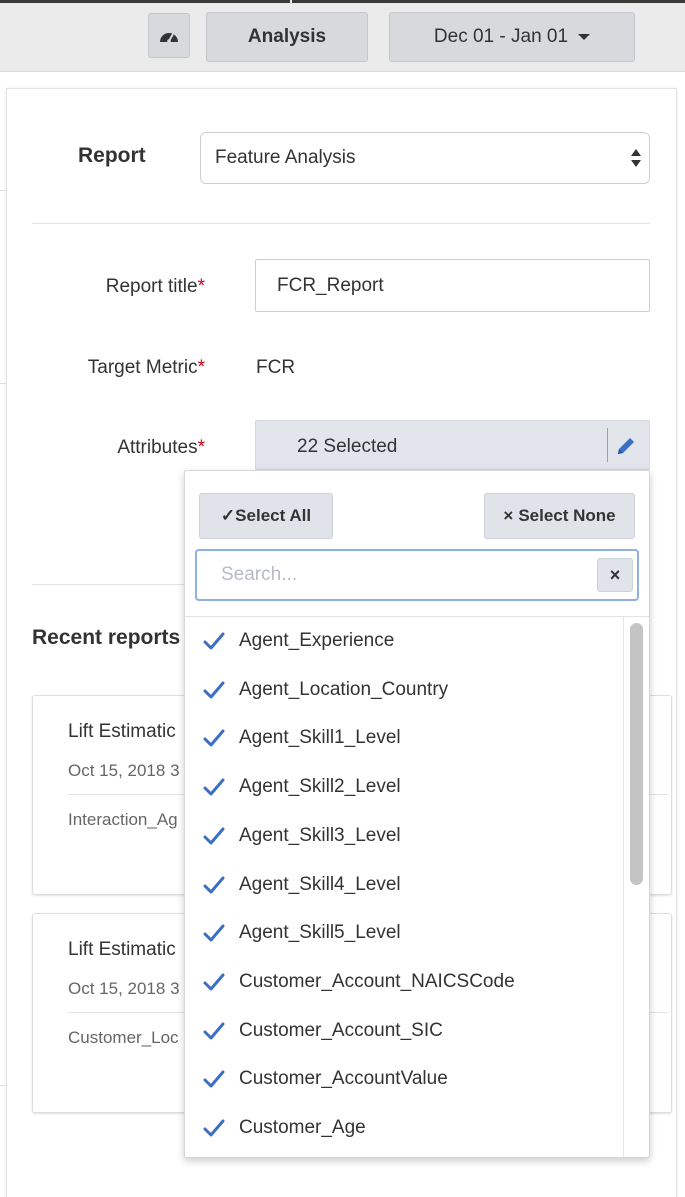 Image resolution: width=685 pixels, height=1197 pixels. Describe the element at coordinates (377, 981) in the screenshot. I see `attribute-option-label: Customer_Account_NAICSCode` at that location.